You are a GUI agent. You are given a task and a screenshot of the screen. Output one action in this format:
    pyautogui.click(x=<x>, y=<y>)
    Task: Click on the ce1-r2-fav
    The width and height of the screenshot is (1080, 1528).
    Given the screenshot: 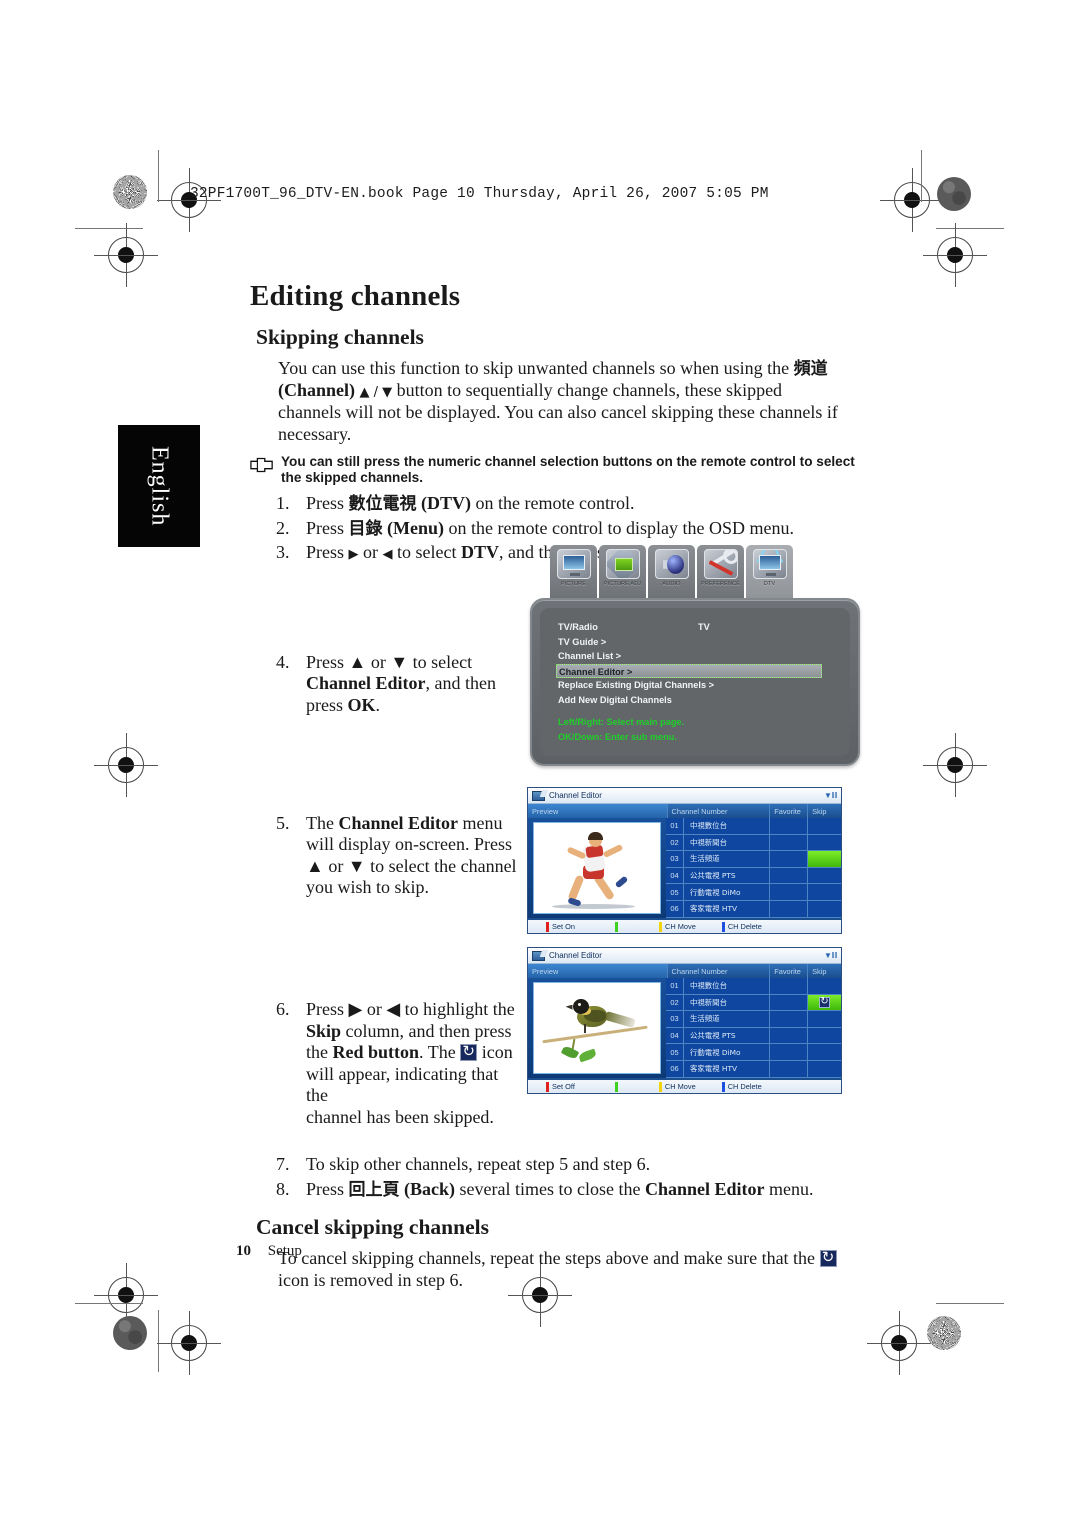 What is the action you would take?
    pyautogui.click(x=789, y=843)
    